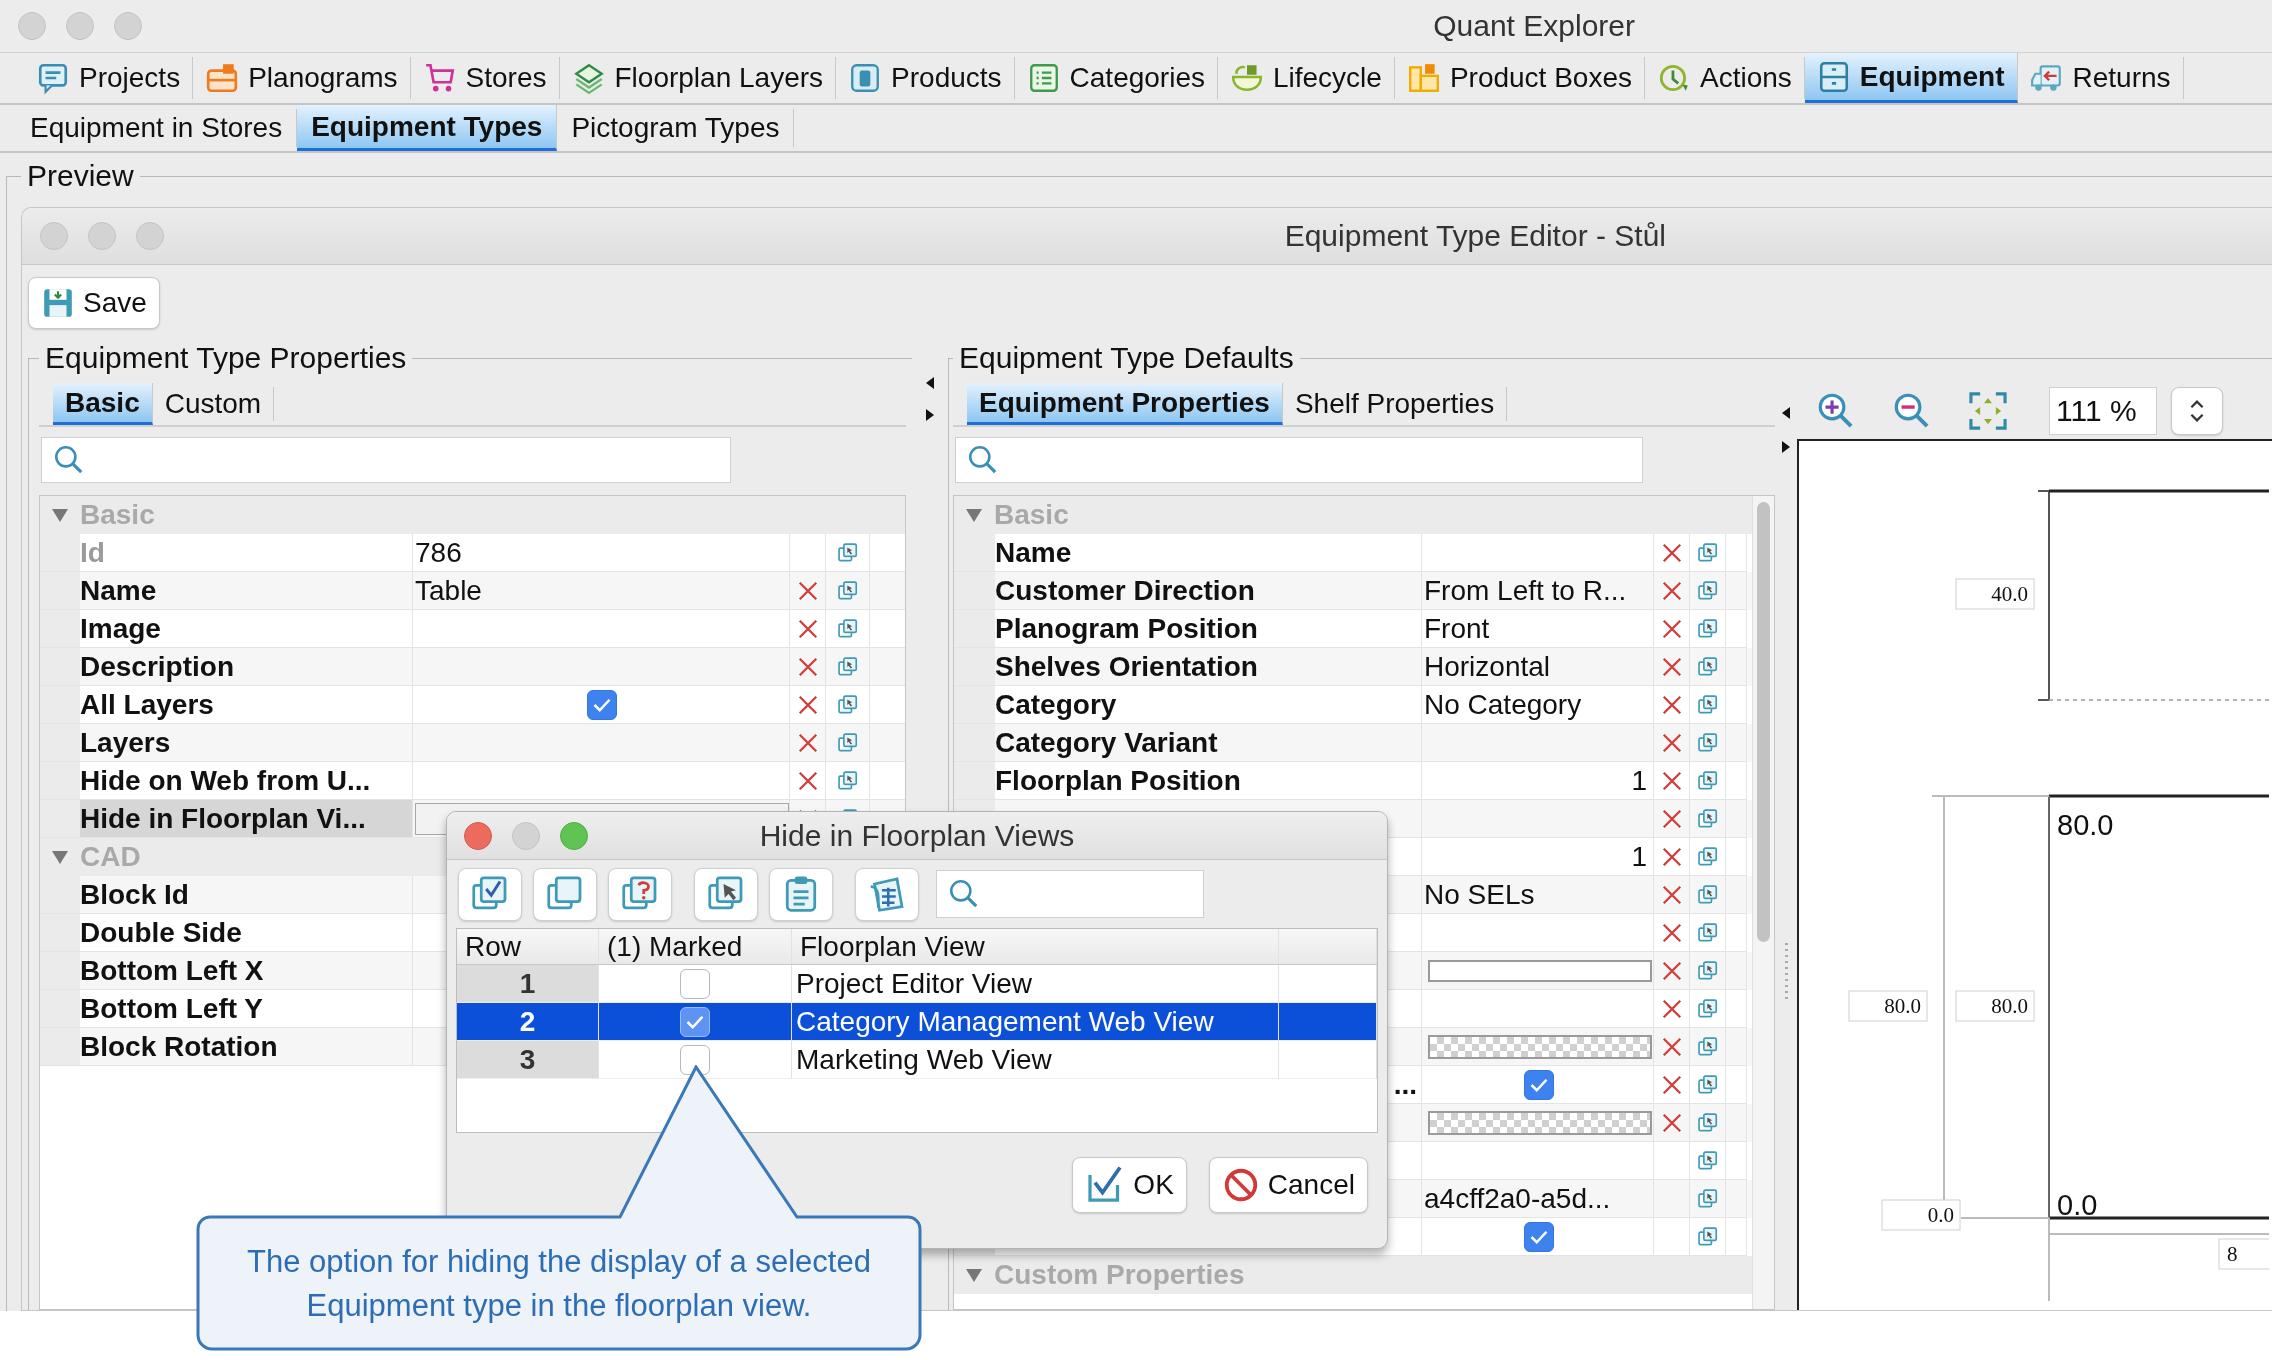 The image size is (2272, 1360). Describe the element at coordinates (1475, 236) in the screenshot. I see `window-title: Equipment Type Editor - Stůl` at that location.